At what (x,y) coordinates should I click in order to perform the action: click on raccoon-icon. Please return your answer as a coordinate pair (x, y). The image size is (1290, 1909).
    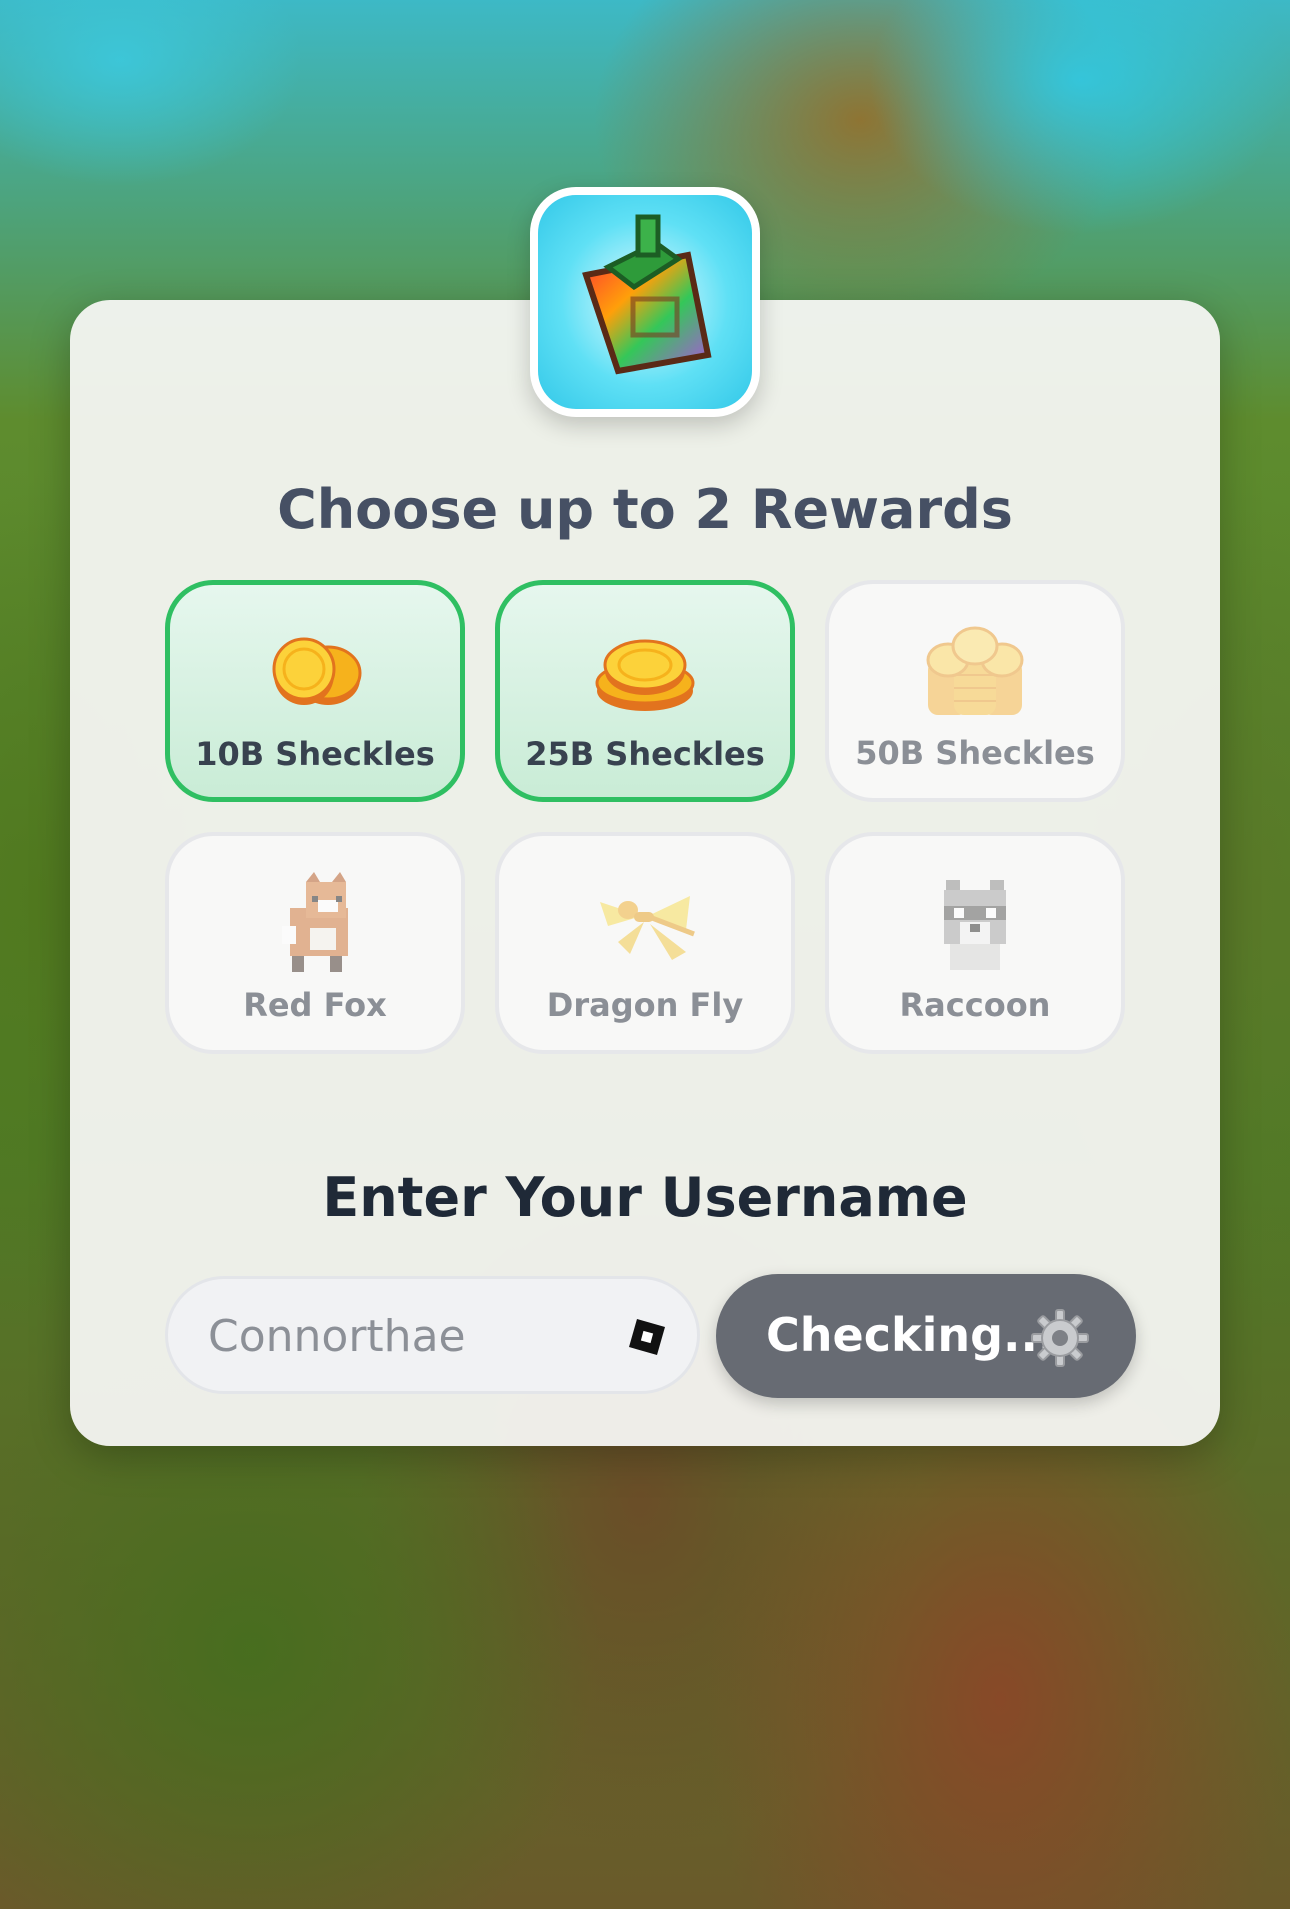
    Looking at the image, I should click on (975, 925).